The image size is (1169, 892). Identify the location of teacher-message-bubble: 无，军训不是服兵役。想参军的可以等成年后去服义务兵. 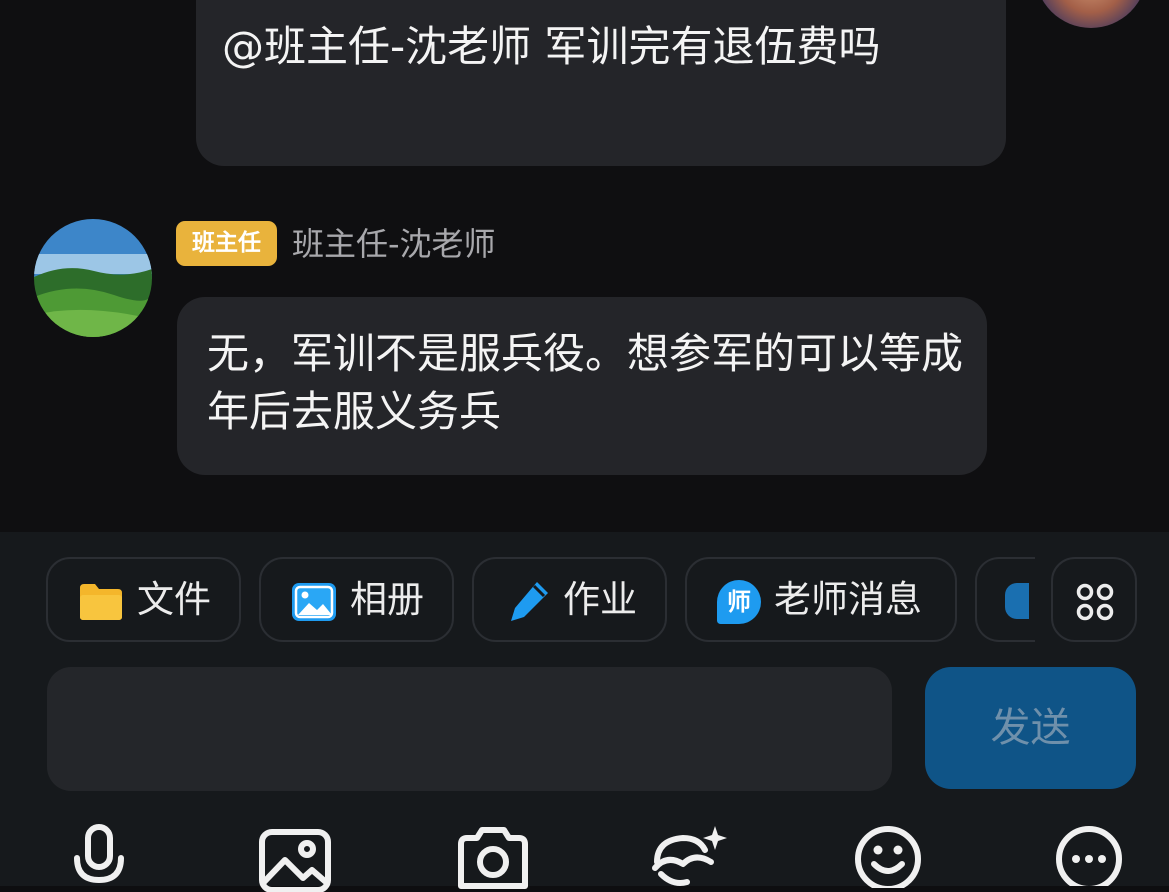
(582, 386).